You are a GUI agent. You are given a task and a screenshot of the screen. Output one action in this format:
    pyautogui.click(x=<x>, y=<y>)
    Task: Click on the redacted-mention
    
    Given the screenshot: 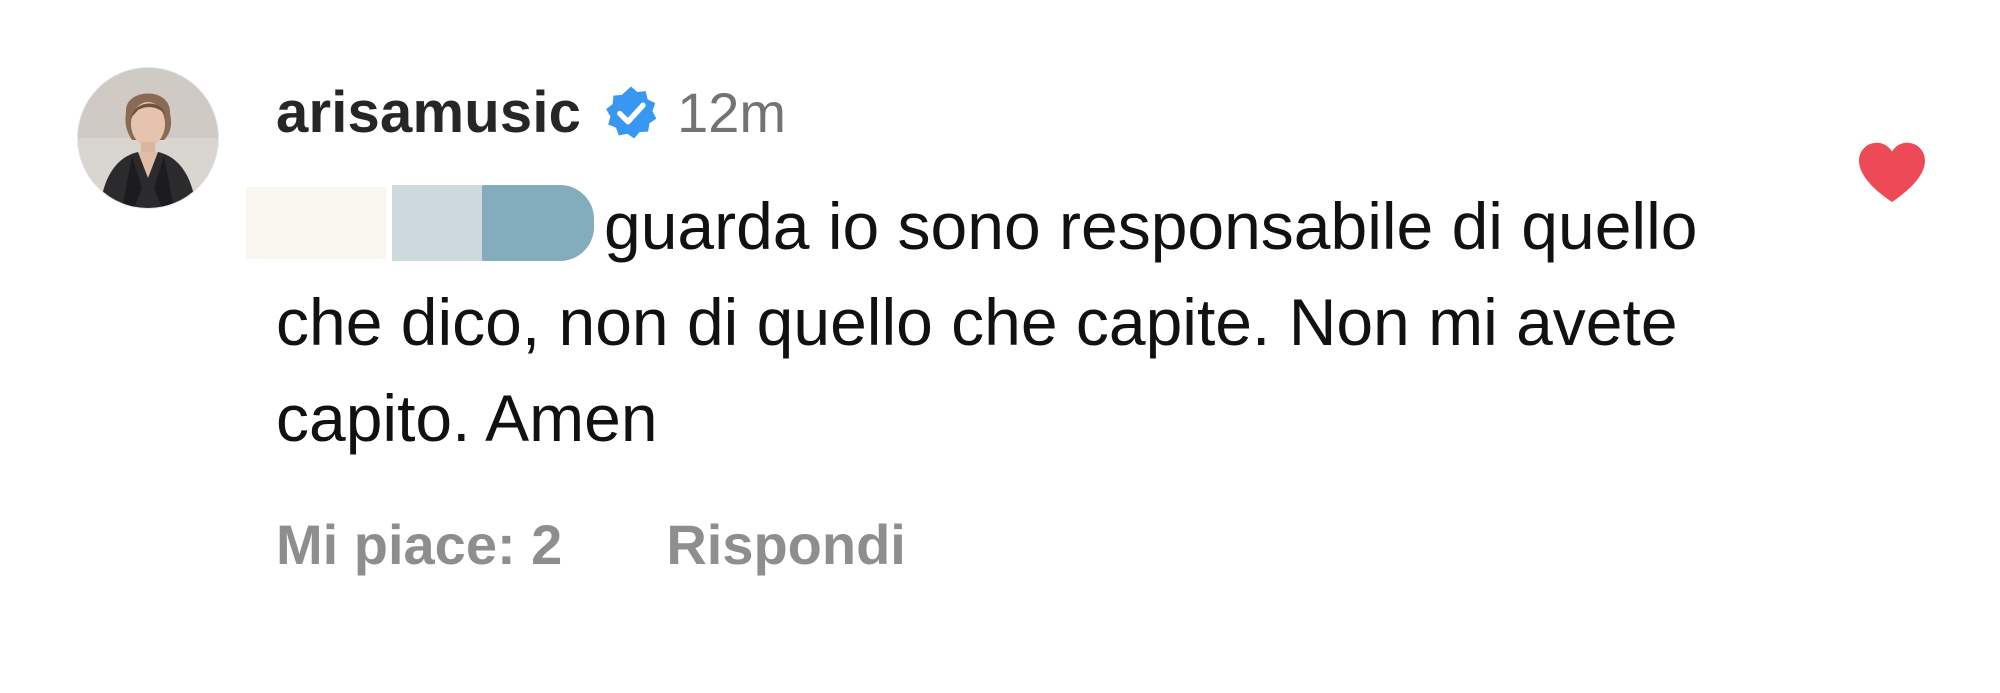 What is the action you would take?
    pyautogui.click(x=420, y=221)
    